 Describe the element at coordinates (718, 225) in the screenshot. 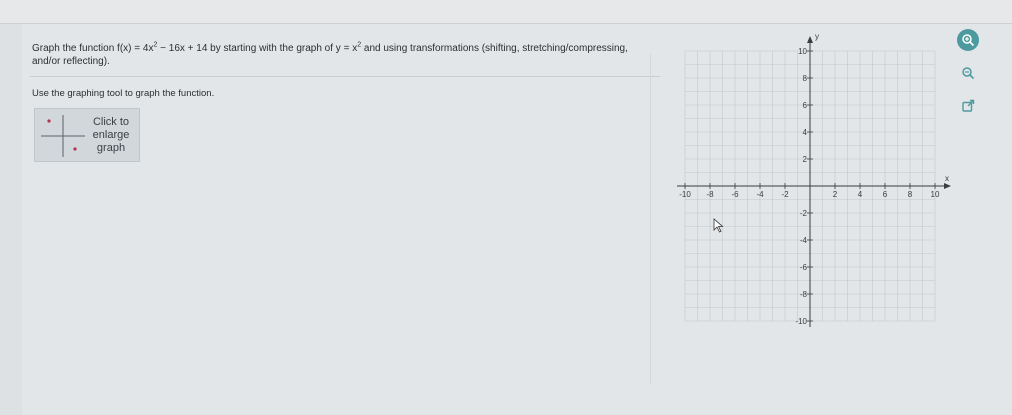

I see `mouse-pointer-icon` at that location.